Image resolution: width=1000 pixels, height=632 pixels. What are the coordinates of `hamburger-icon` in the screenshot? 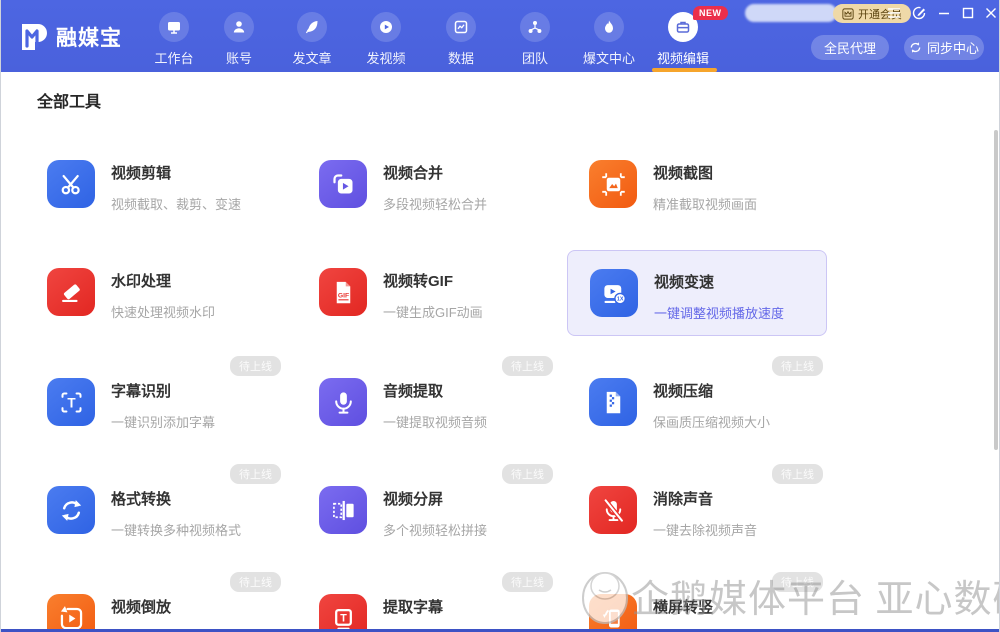 It's located at (894, 13).